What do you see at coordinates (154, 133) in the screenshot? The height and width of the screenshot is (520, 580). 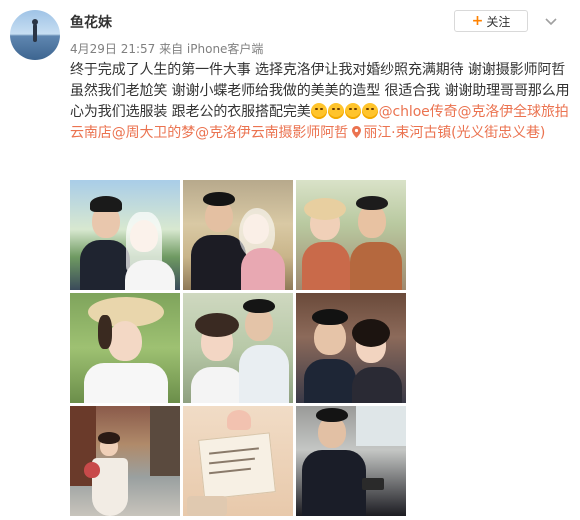 I see `mention-link: @周大卫的梦` at bounding box center [154, 133].